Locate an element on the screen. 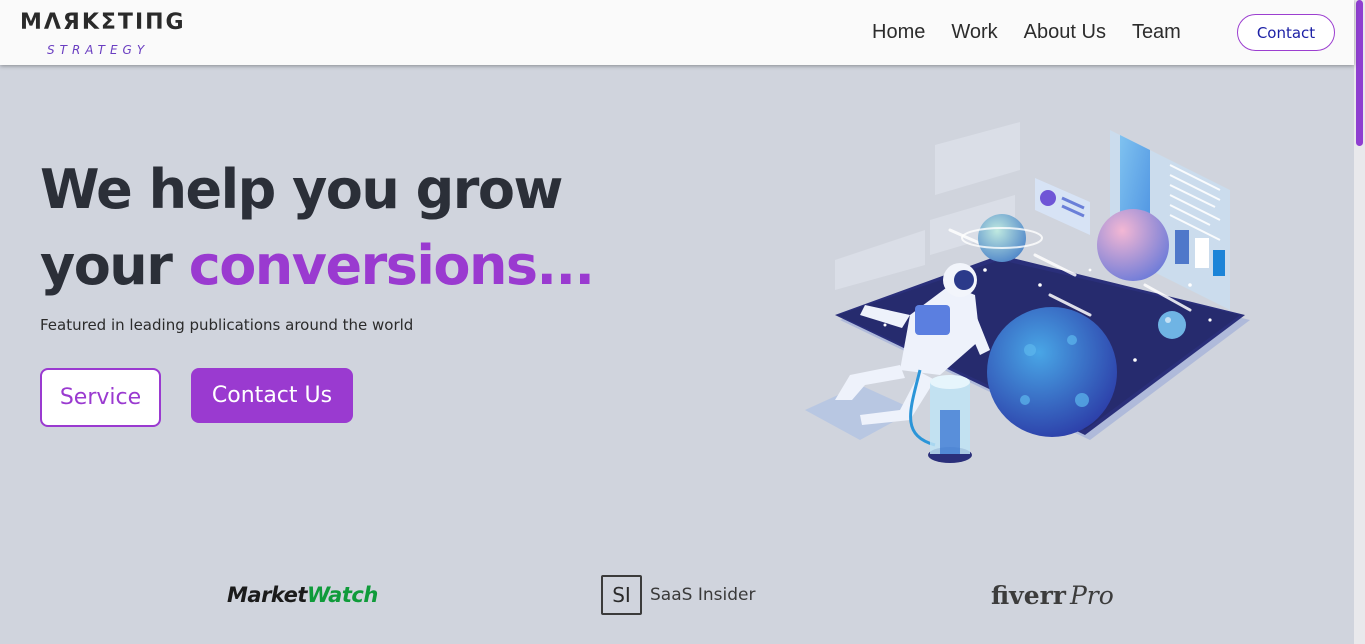  saas-insider-logo: SI SaaS Insider is located at coordinates (678, 595).